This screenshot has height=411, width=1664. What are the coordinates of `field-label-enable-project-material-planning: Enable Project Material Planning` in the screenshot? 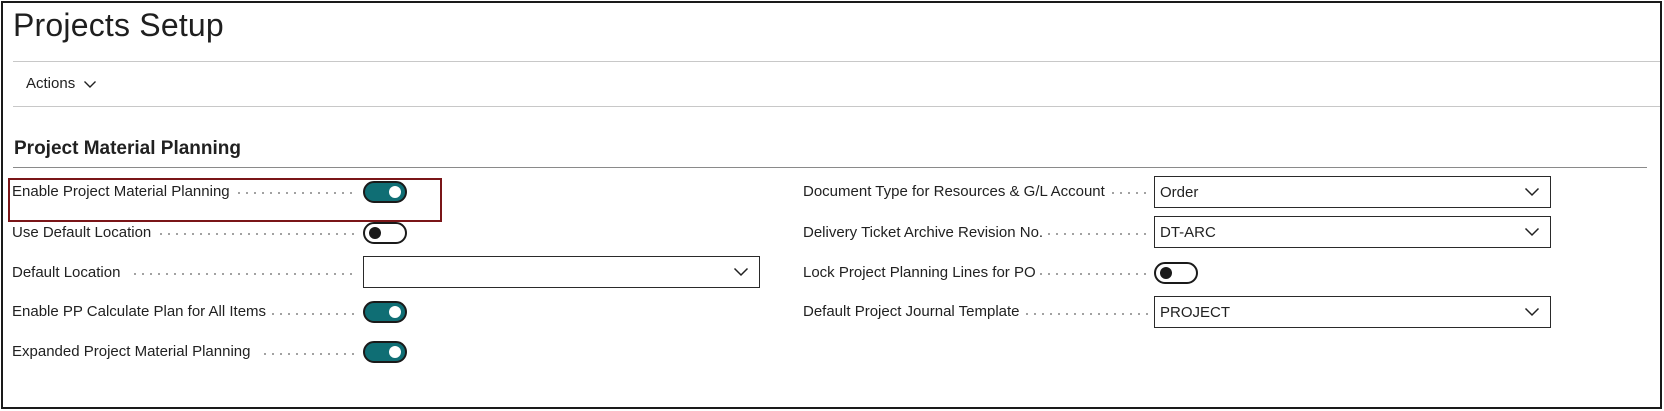 It's located at (121, 191).